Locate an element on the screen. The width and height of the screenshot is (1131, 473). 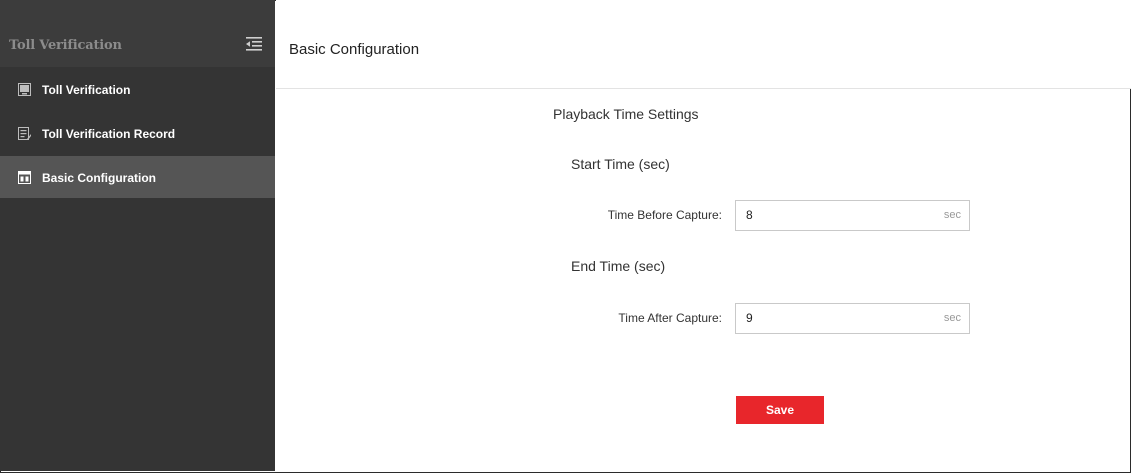
end-time-title: End Time (sec) is located at coordinates (618, 266).